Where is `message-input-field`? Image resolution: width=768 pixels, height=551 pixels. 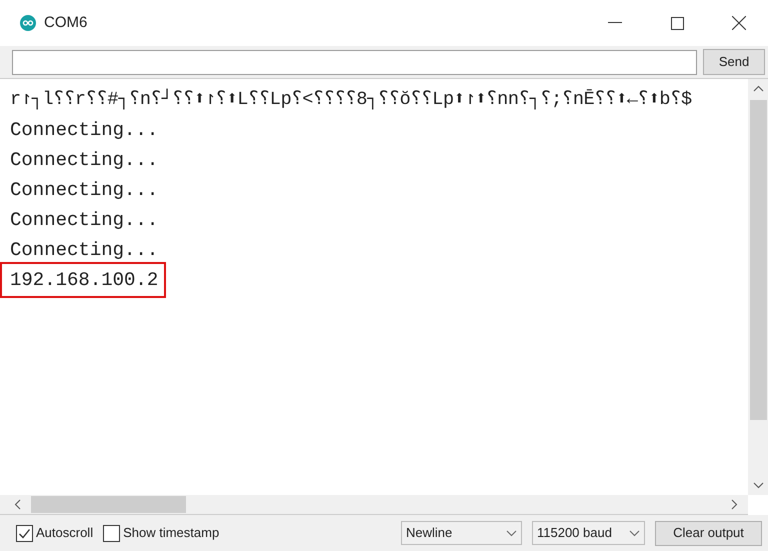
message-input-field is located at coordinates (354, 62).